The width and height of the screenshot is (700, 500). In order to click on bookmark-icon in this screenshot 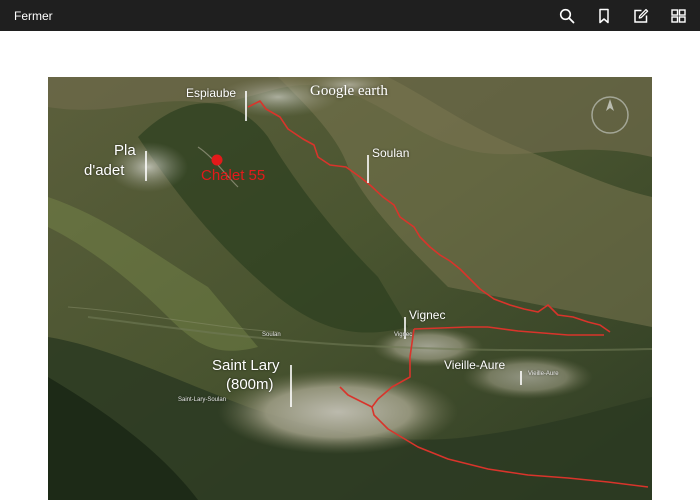, I will do `click(604, 15)`.